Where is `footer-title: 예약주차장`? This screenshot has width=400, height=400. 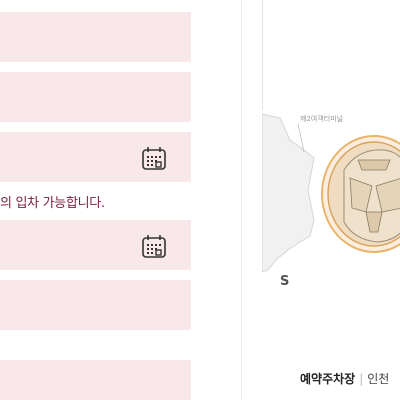 footer-title: 예약주차장 is located at coordinates (328, 379).